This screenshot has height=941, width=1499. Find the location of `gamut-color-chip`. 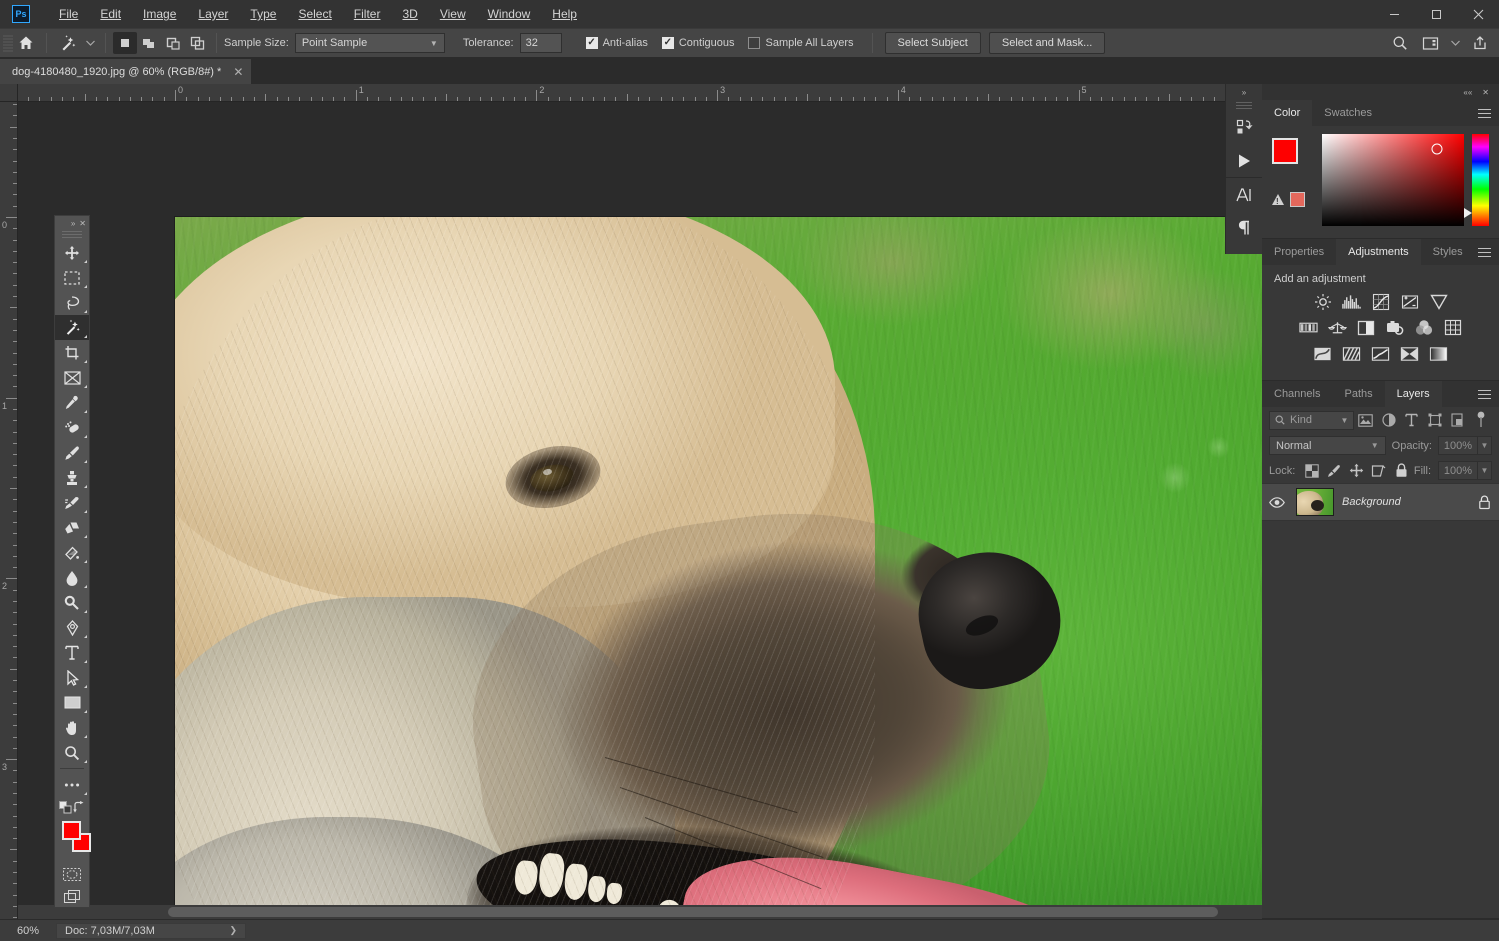

gamut-color-chip is located at coordinates (1297, 199).